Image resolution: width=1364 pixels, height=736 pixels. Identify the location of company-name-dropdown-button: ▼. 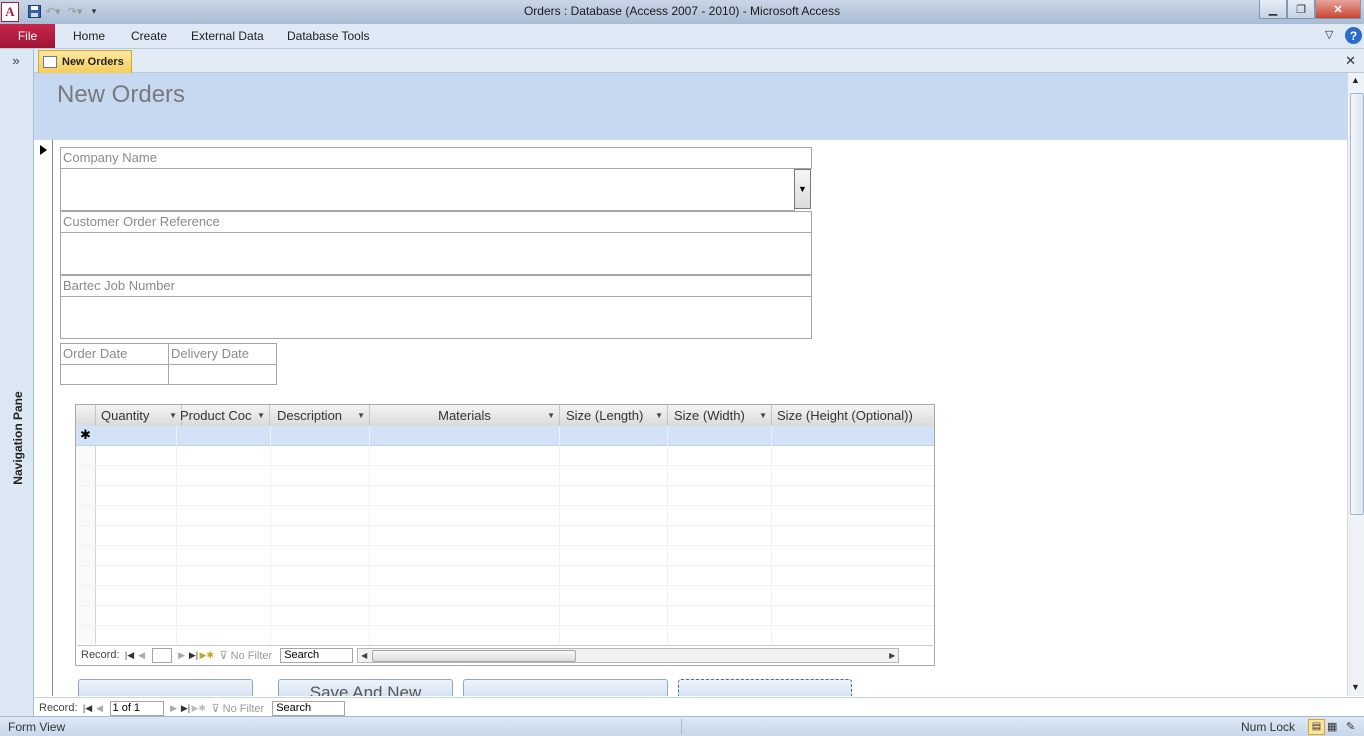
(802, 189).